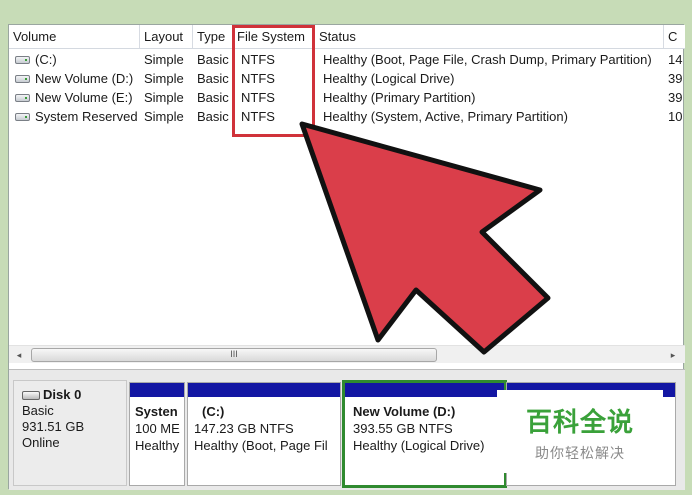  What do you see at coordinates (580, 454) in the screenshot?
I see `watermark-subtitle: 助你轻松解决` at bounding box center [580, 454].